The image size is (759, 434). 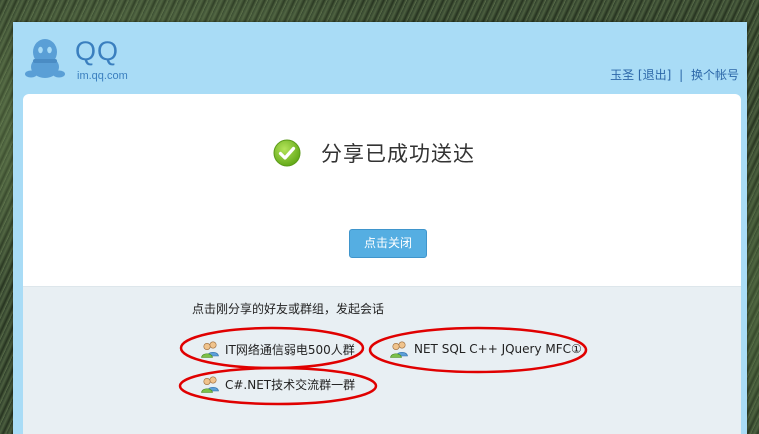 I want to click on group-item: IT网络通信弱电500人群, so click(x=277, y=349).